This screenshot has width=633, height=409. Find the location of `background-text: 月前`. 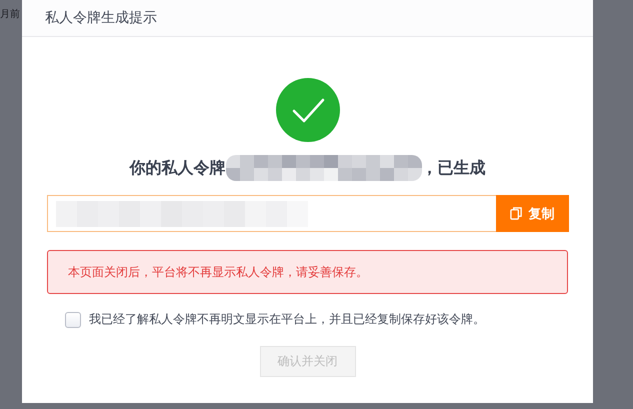

background-text: 月前 is located at coordinates (10, 15).